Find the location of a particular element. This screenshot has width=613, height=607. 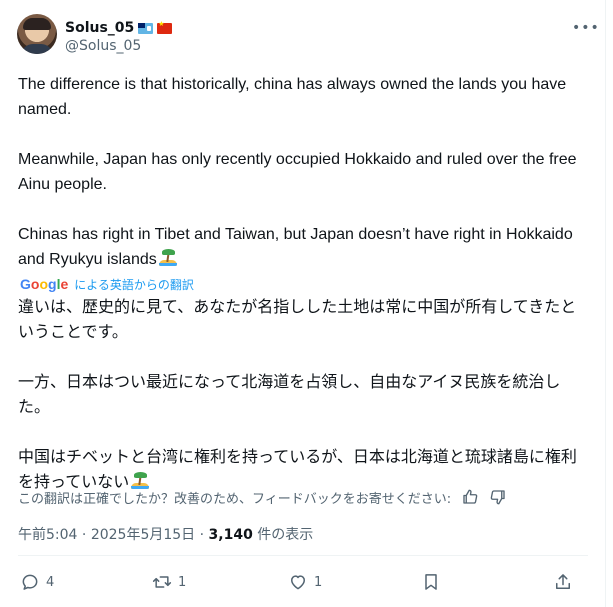

avatar-hair is located at coordinates (37, 24).